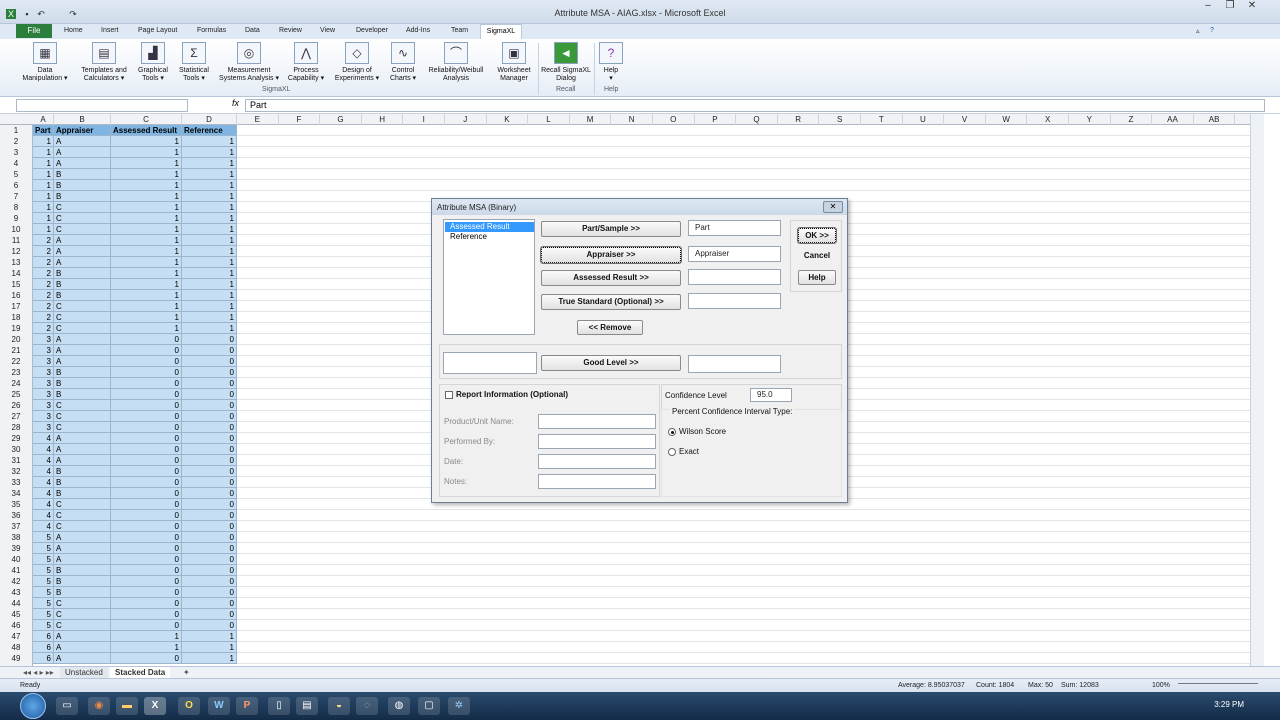 The height and width of the screenshot is (720, 1280). I want to click on column-header-e: E, so click(258, 119).